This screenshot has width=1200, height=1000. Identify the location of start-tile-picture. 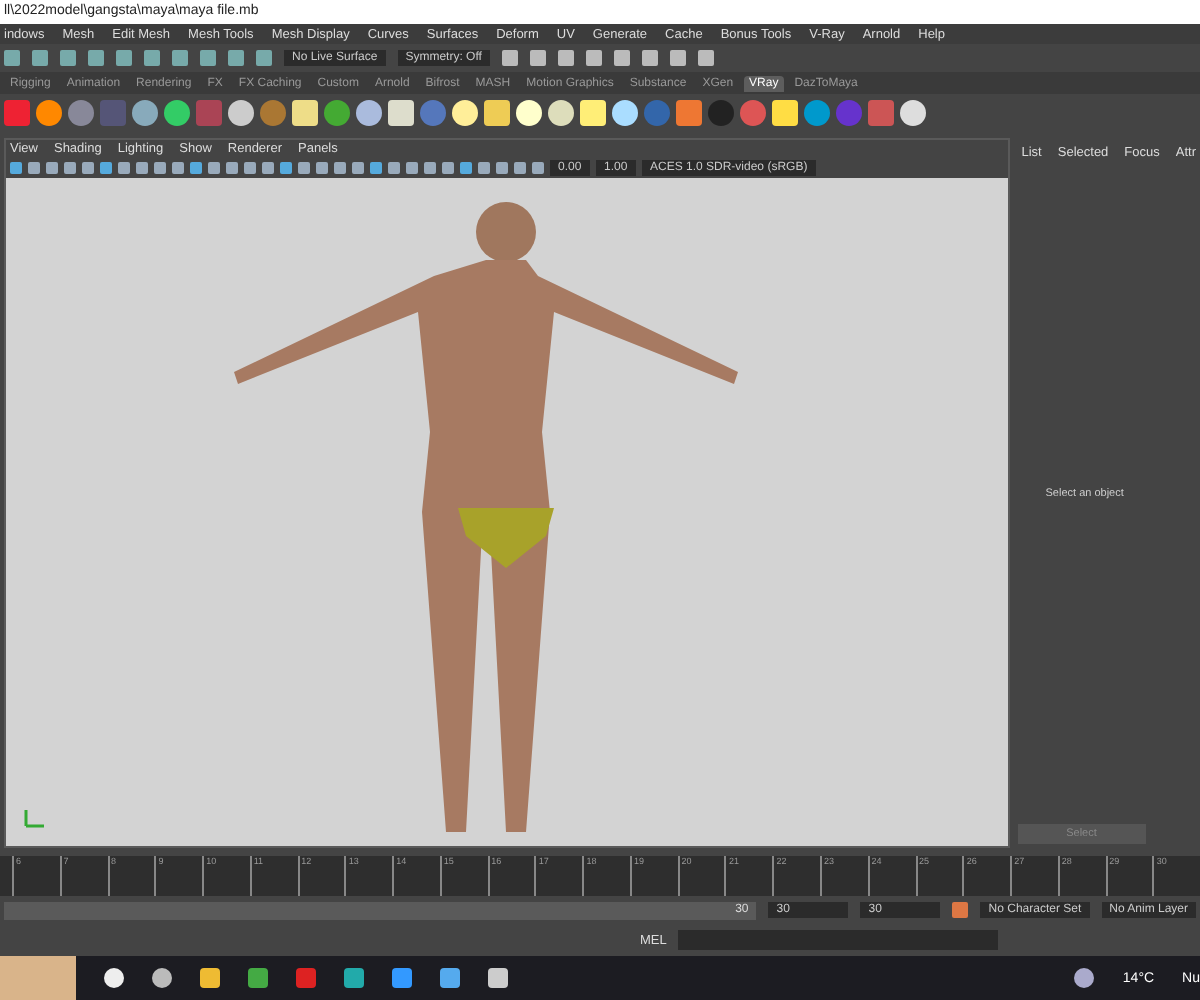
(38, 978).